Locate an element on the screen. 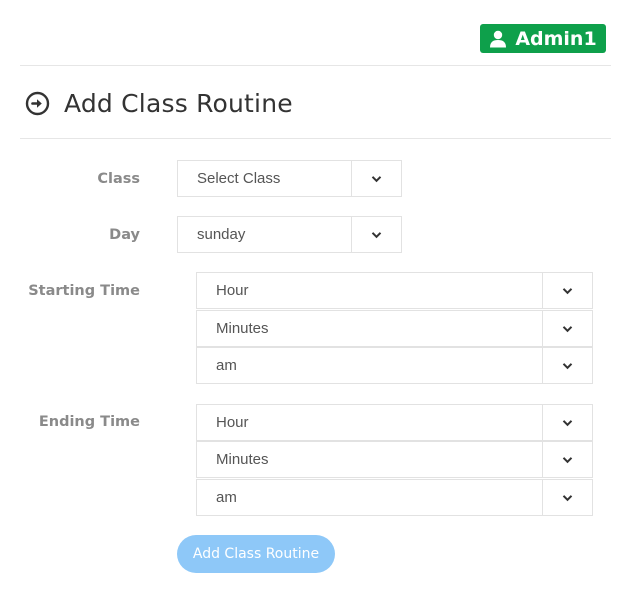 This screenshot has width=625, height=595. day-select-toggle is located at coordinates (376, 234).